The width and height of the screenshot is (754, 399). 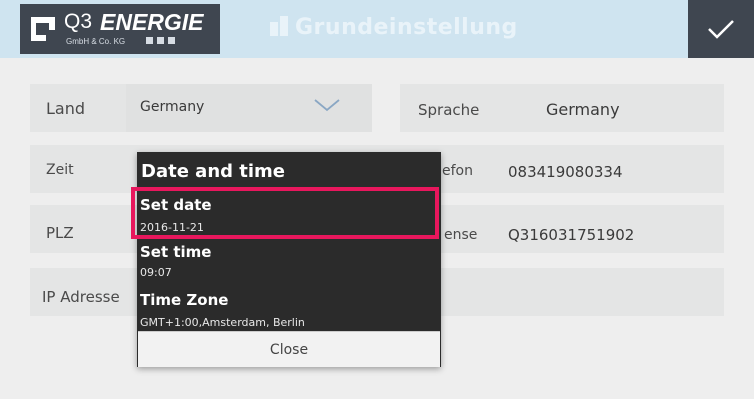 What do you see at coordinates (565, 172) in the screenshot?
I see `telefon-value: 083419080334` at bounding box center [565, 172].